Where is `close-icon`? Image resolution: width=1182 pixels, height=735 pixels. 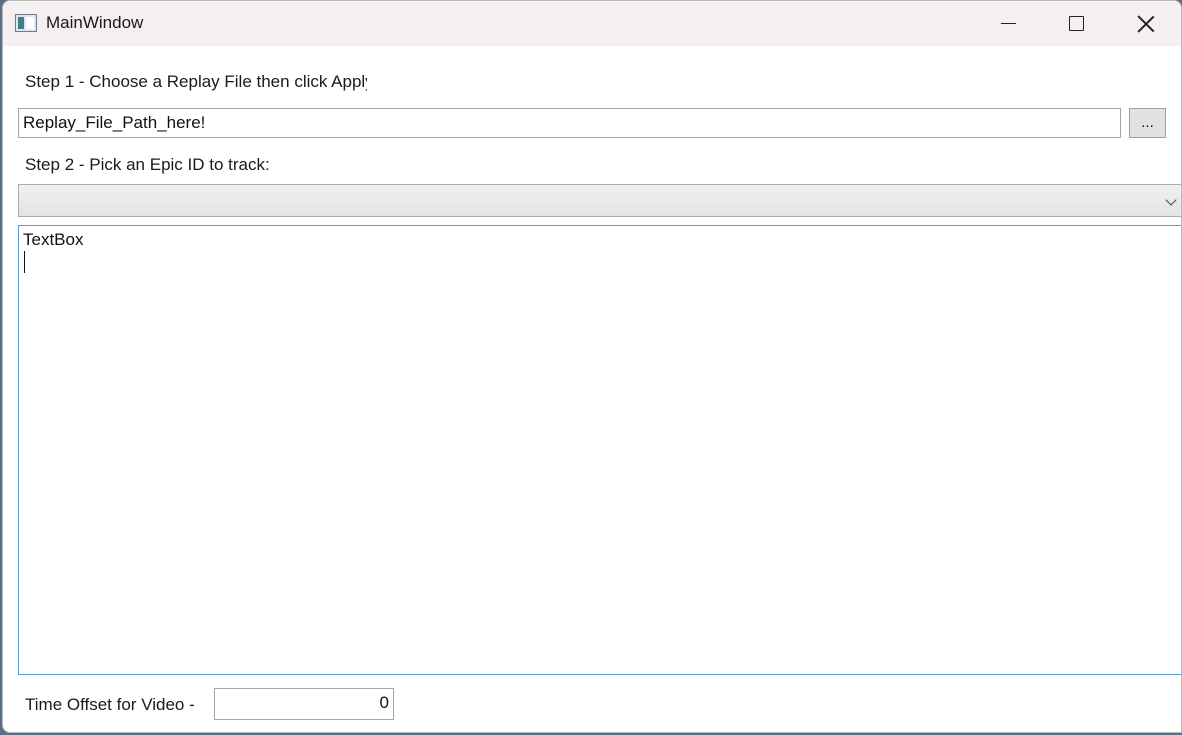 close-icon is located at coordinates (1146, 24).